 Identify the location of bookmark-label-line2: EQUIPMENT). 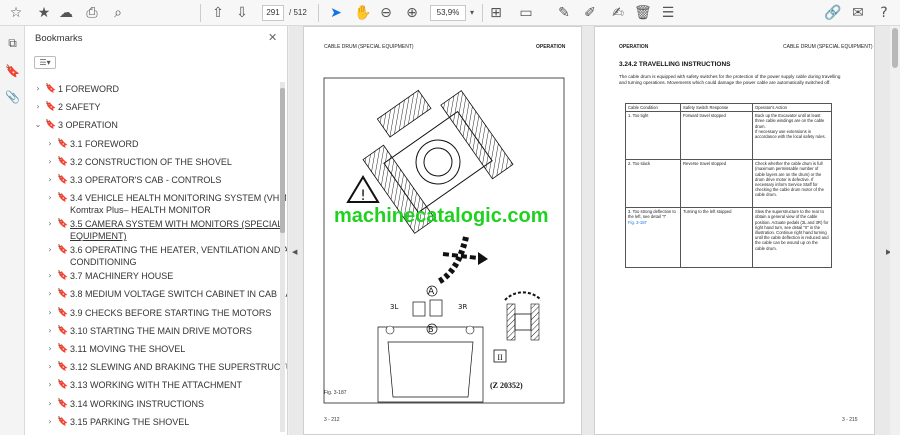
(98, 236).